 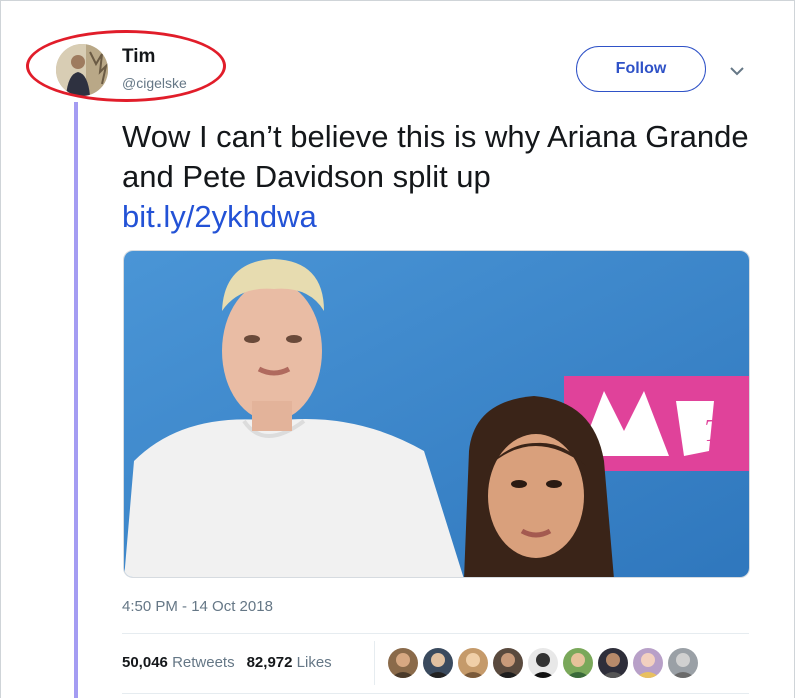 I want to click on stats-separator, so click(x=374, y=663).